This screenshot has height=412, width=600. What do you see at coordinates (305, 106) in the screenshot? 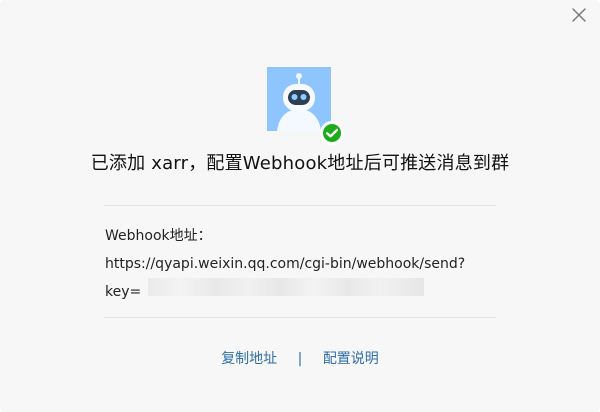
I see `bot-avatar-container` at bounding box center [305, 106].